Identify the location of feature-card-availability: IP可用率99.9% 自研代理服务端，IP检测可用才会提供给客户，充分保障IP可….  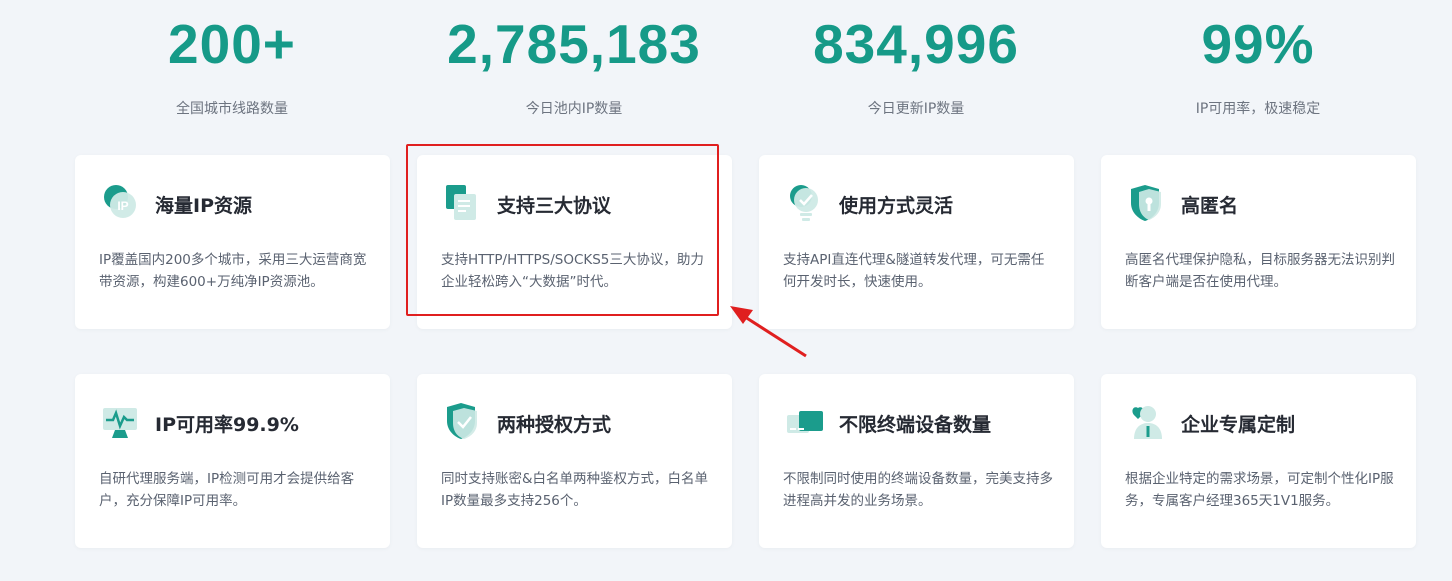
(232, 461).